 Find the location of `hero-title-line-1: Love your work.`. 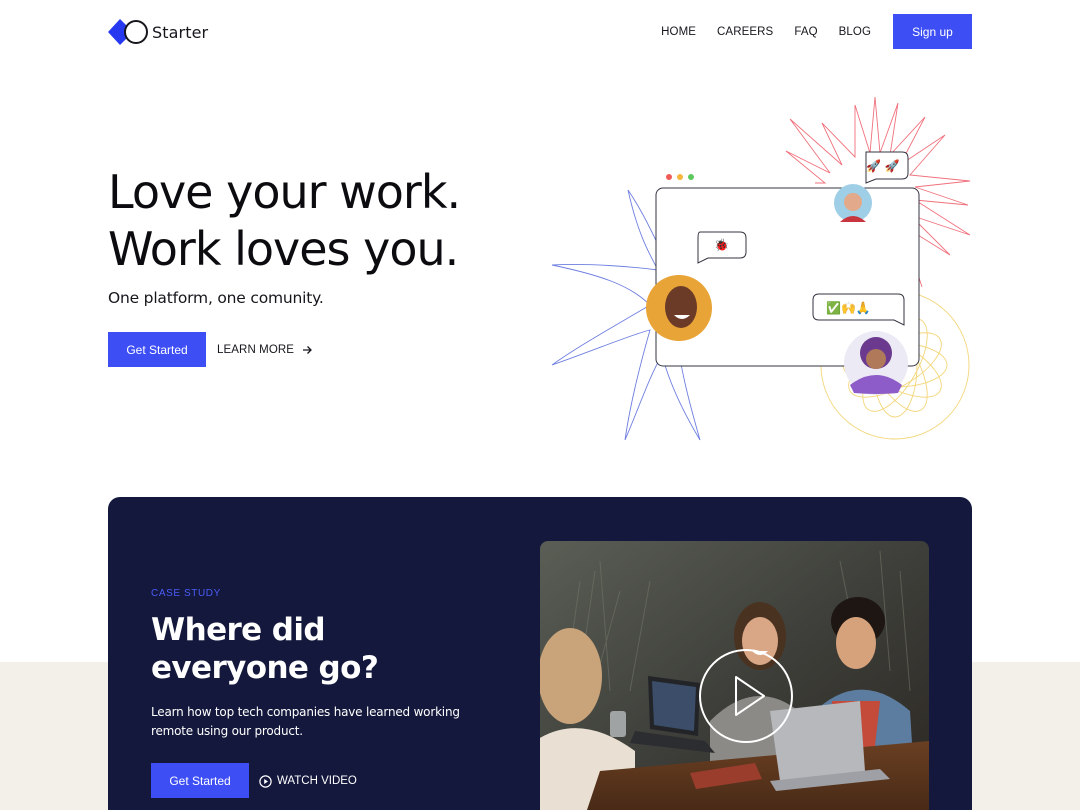

hero-title-line-1: Love your work. is located at coordinates (284, 192).